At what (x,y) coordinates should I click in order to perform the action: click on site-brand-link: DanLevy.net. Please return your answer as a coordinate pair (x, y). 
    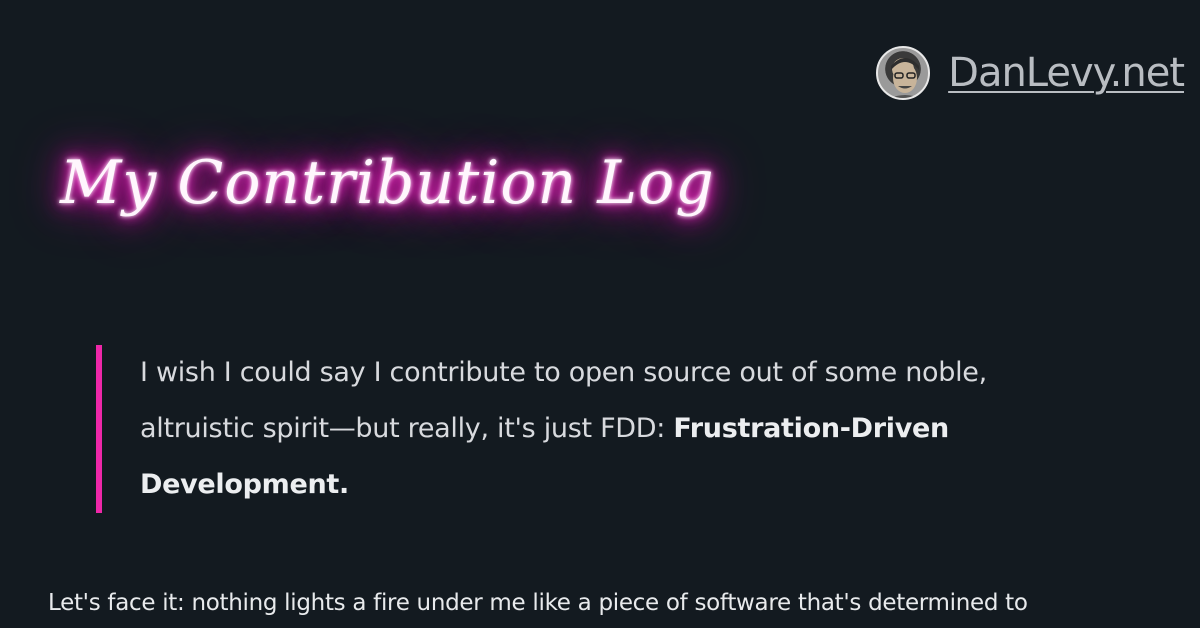
    Looking at the image, I should click on (1030, 73).